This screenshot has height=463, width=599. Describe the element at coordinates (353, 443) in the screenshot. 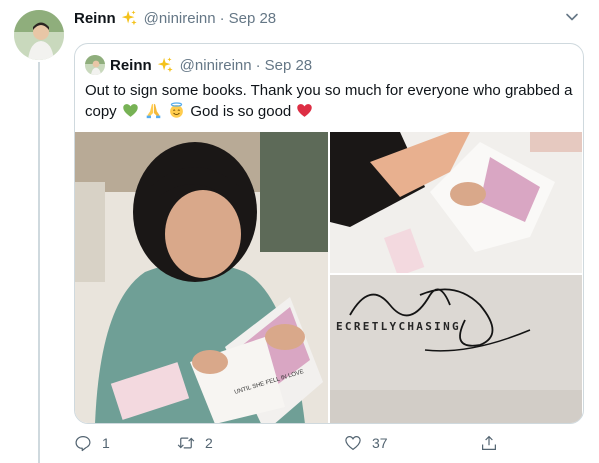

I see `heart-icon` at that location.